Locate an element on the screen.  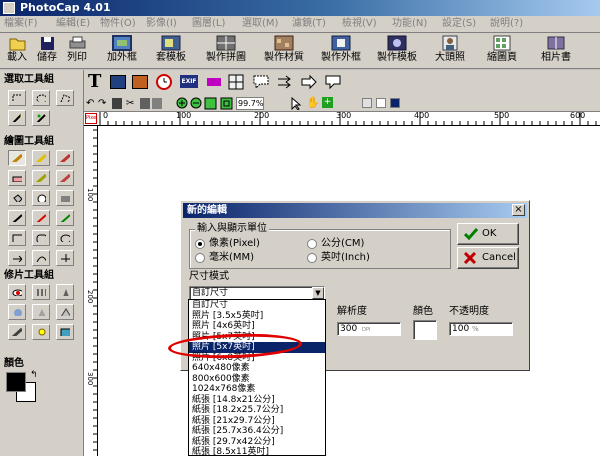
dropdown-swatch is located at coordinates (395, 103).